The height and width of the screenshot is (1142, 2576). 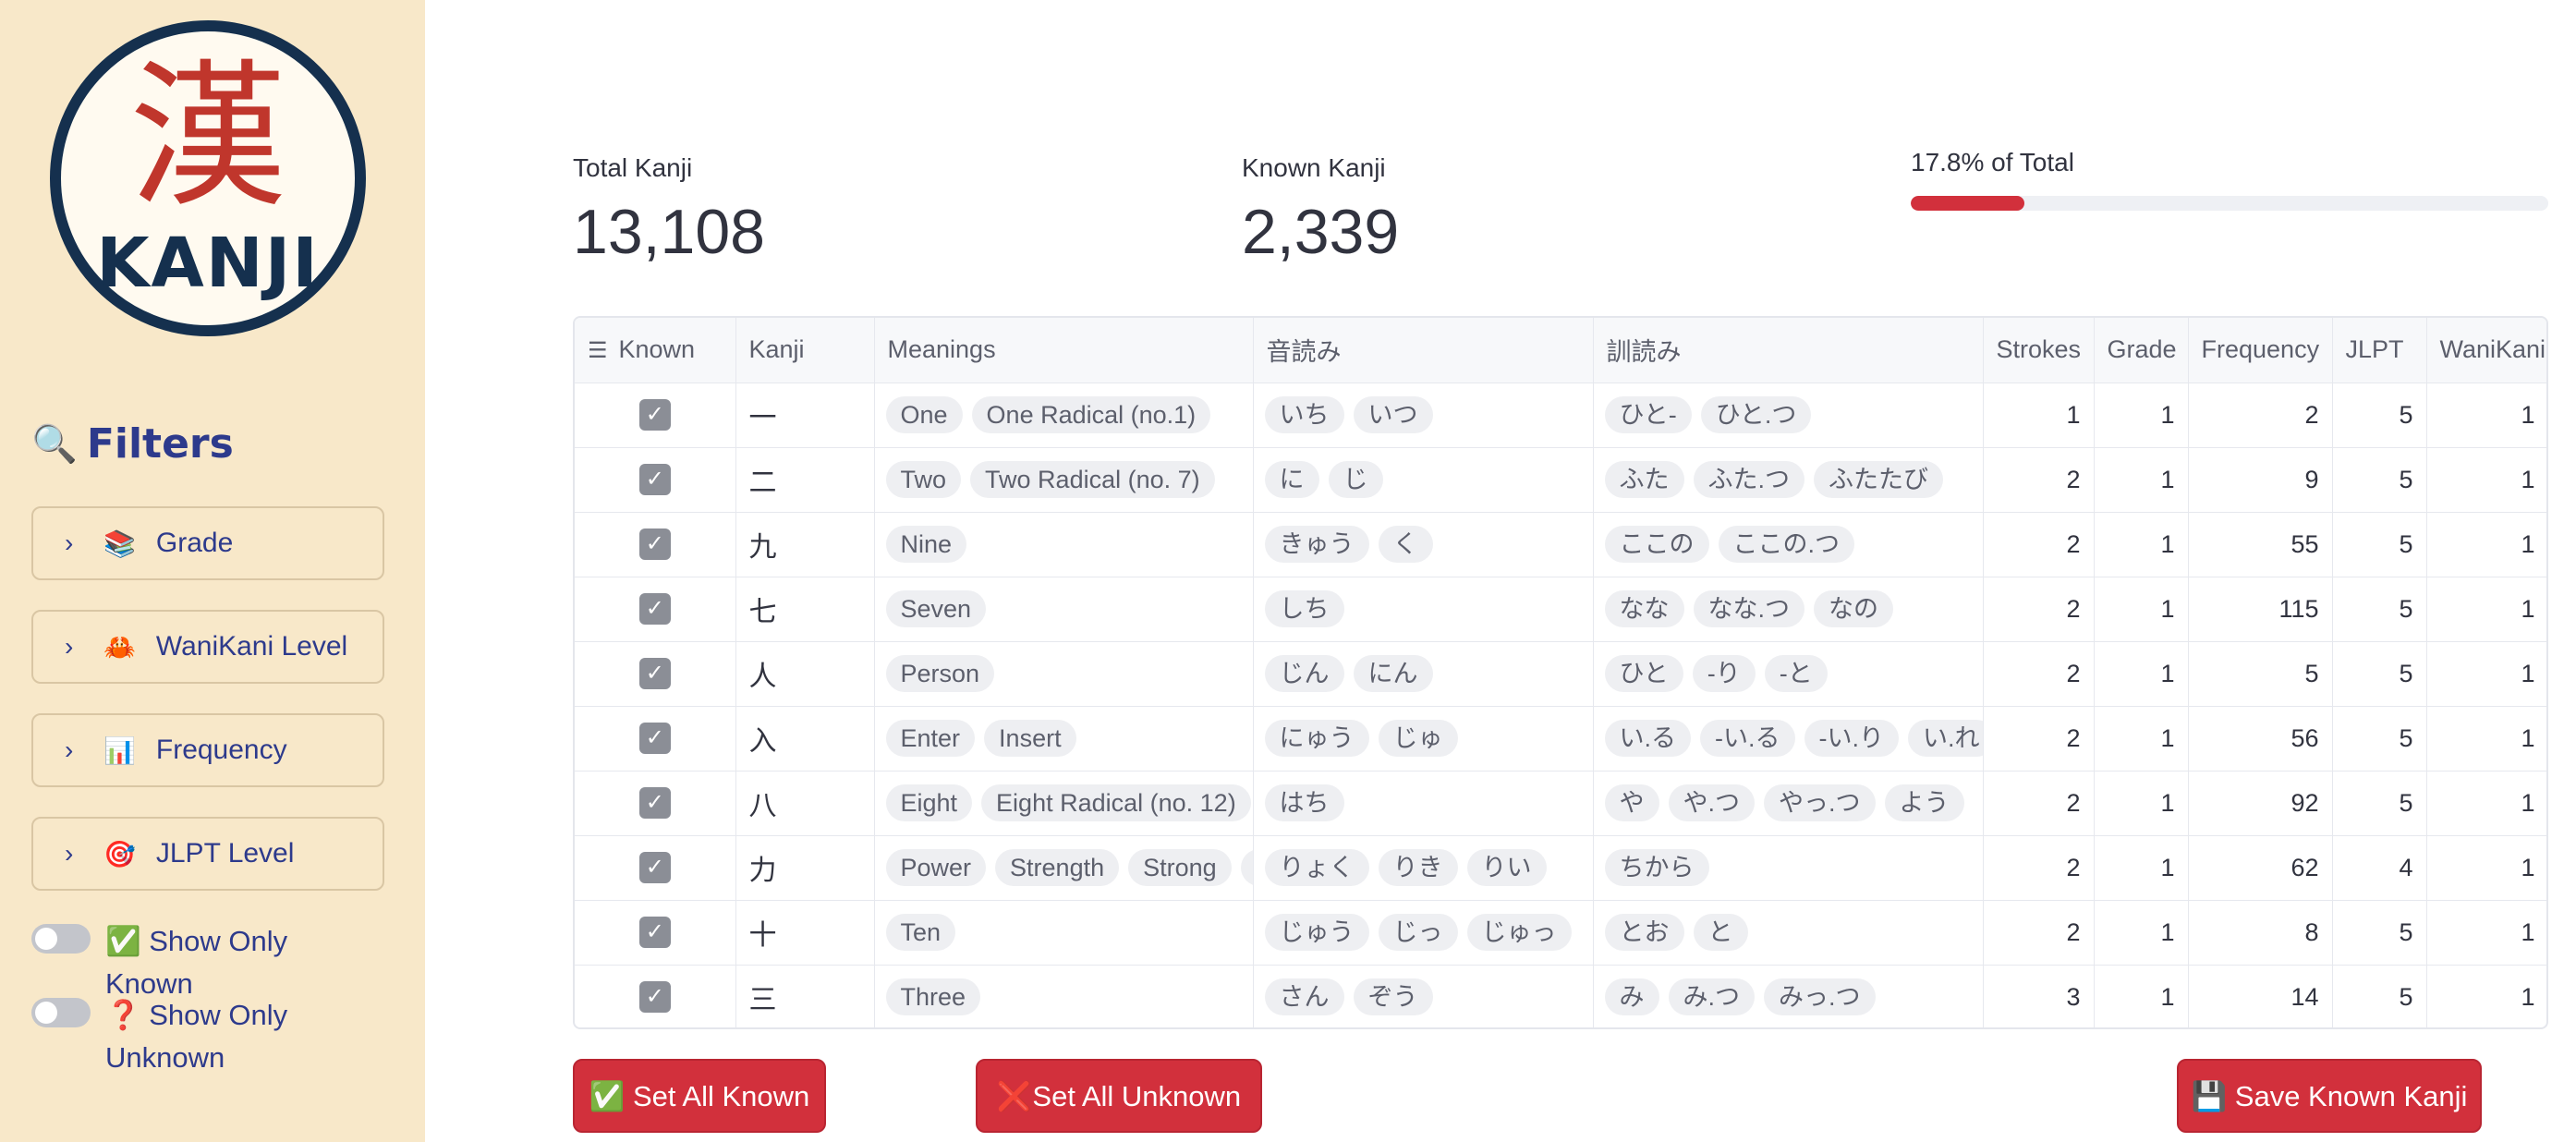 What do you see at coordinates (1064, 415) in the screenshot?
I see `meanings-cell: One One Radical (no.1)` at bounding box center [1064, 415].